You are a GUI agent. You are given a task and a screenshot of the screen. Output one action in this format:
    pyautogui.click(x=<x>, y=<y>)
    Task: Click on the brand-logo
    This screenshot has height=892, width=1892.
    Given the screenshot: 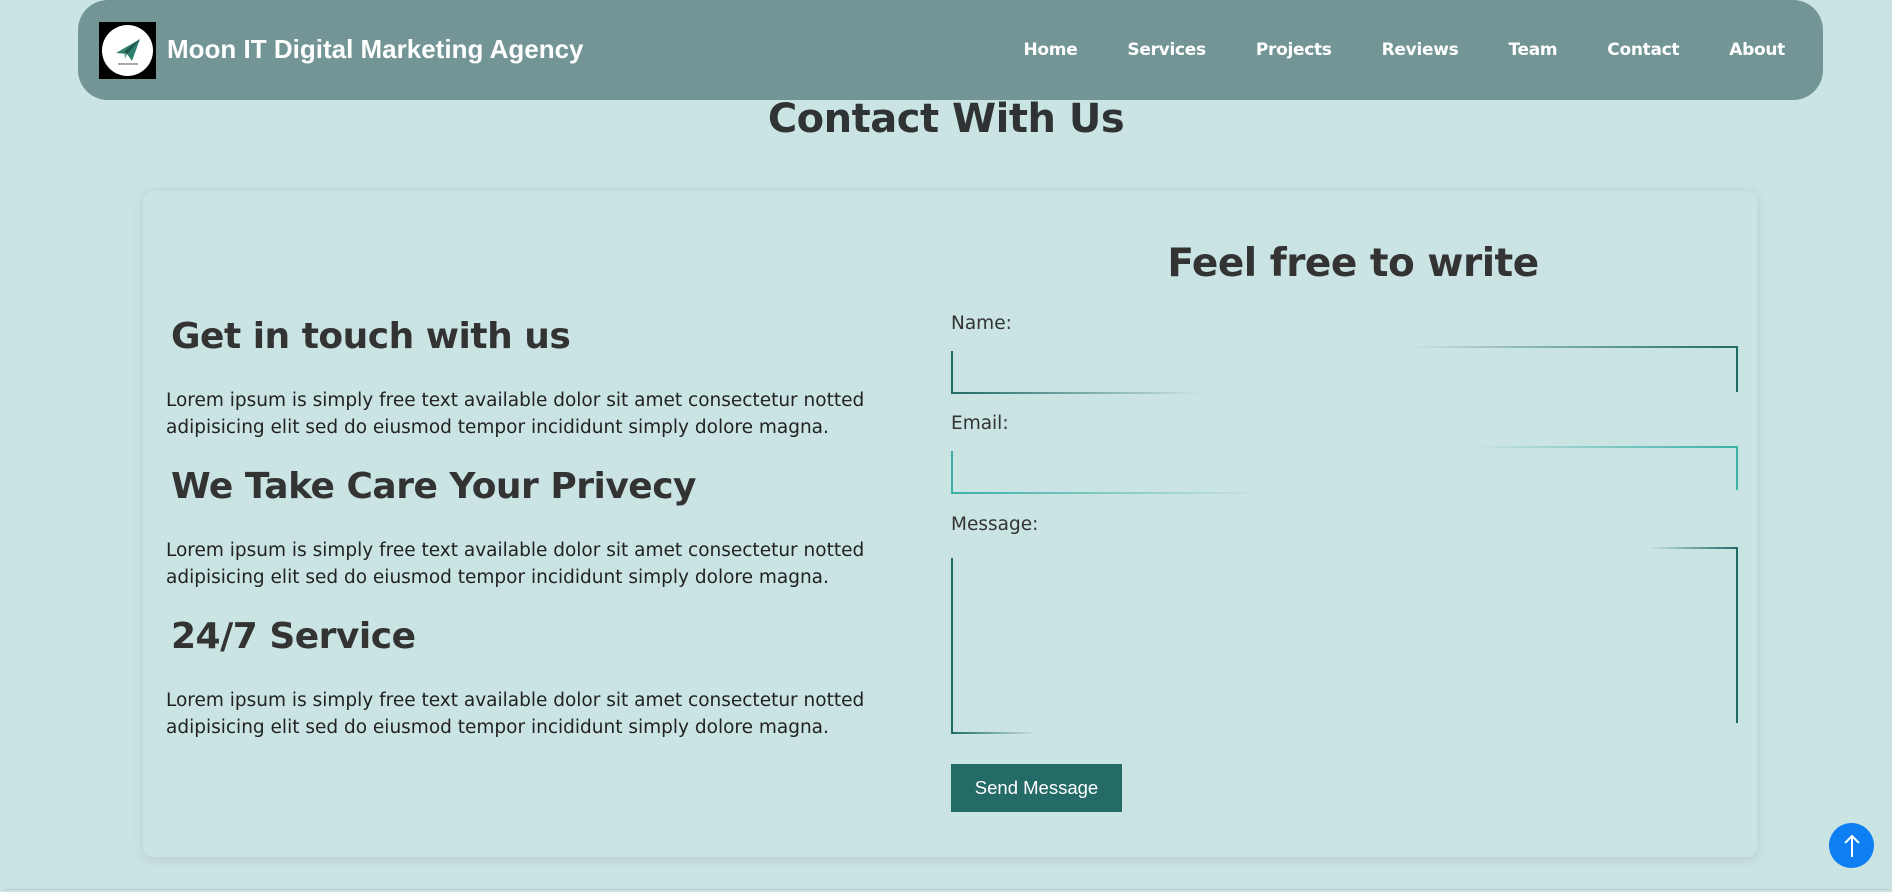 What is the action you would take?
    pyautogui.click(x=127, y=50)
    